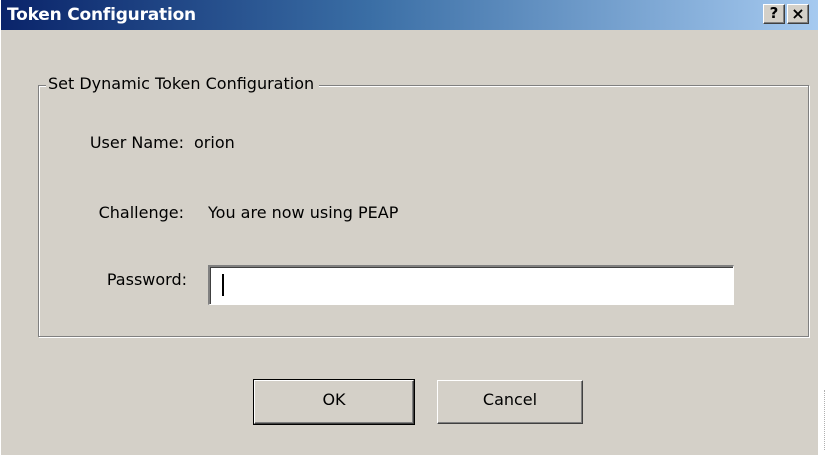  Describe the element at coordinates (510, 402) in the screenshot. I see `cancel-button: Cancel` at that location.